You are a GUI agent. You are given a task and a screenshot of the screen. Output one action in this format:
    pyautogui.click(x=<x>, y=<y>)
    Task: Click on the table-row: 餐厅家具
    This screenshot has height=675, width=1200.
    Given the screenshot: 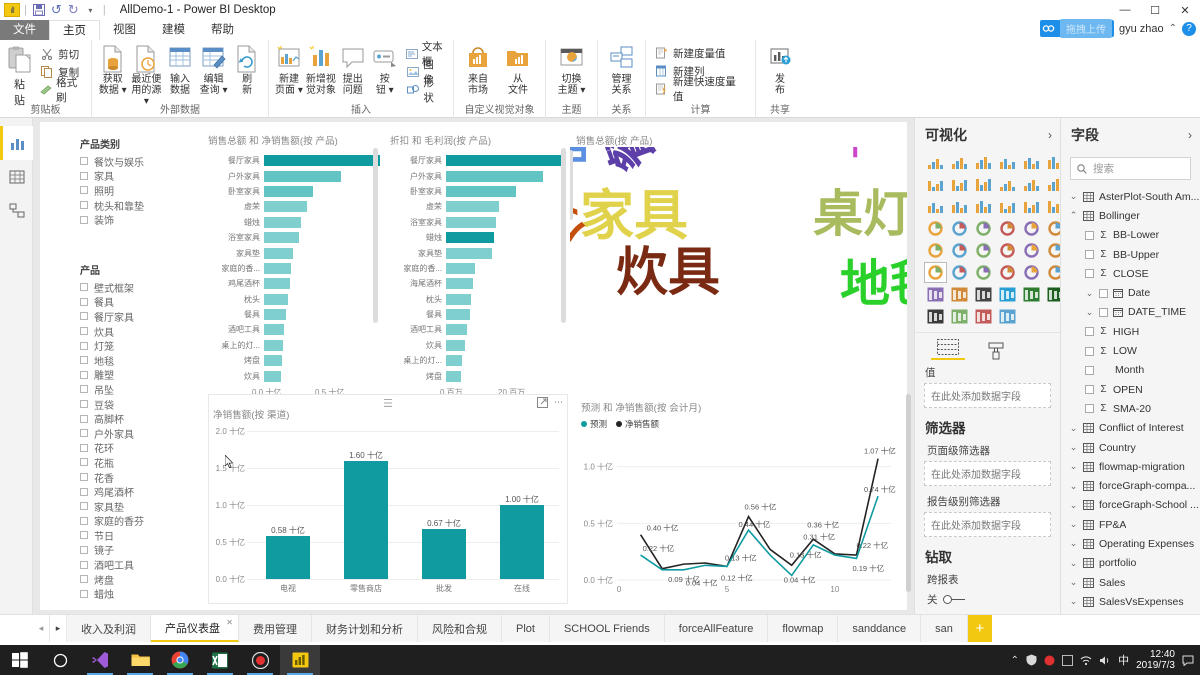 What is the action you would take?
    pyautogui.click(x=294, y=160)
    